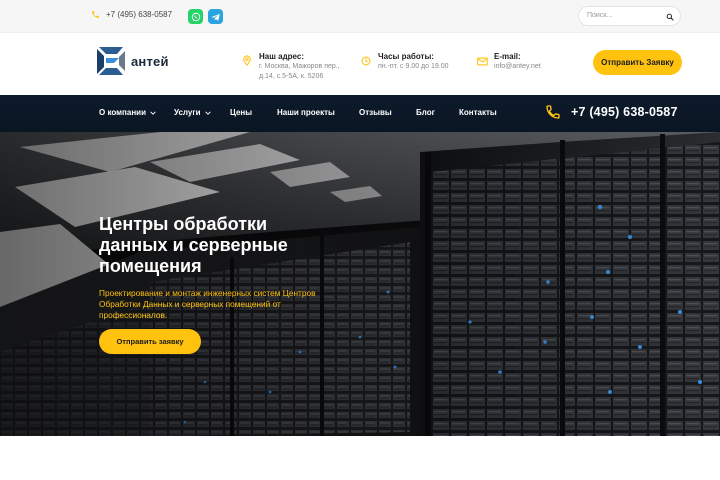  What do you see at coordinates (413, 66) in the screenshot?
I see `hours-text: пн.-пт. с 9.00 до 19.00` at bounding box center [413, 66].